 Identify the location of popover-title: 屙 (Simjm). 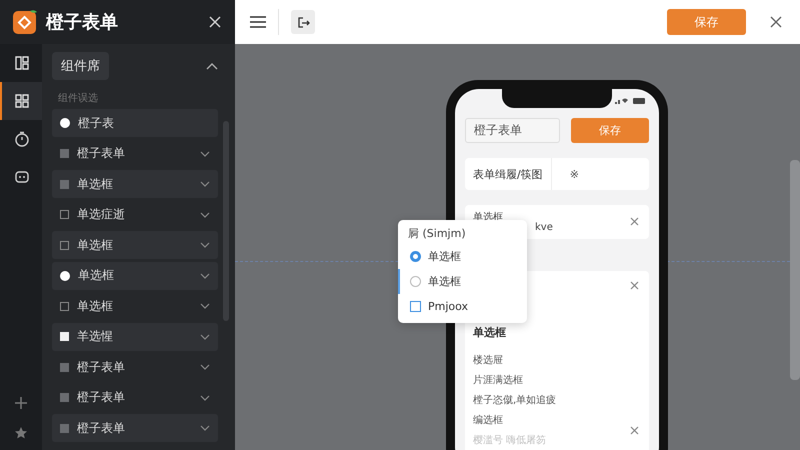
(437, 234).